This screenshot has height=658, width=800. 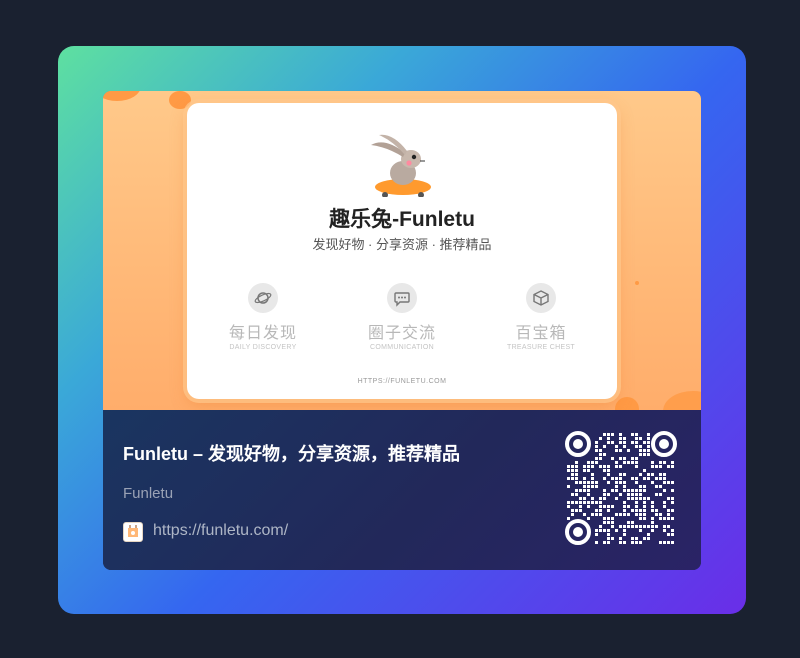 I want to click on feature-treasure-chest: 百宝箱 TREASURE CHEST, so click(x=541, y=317).